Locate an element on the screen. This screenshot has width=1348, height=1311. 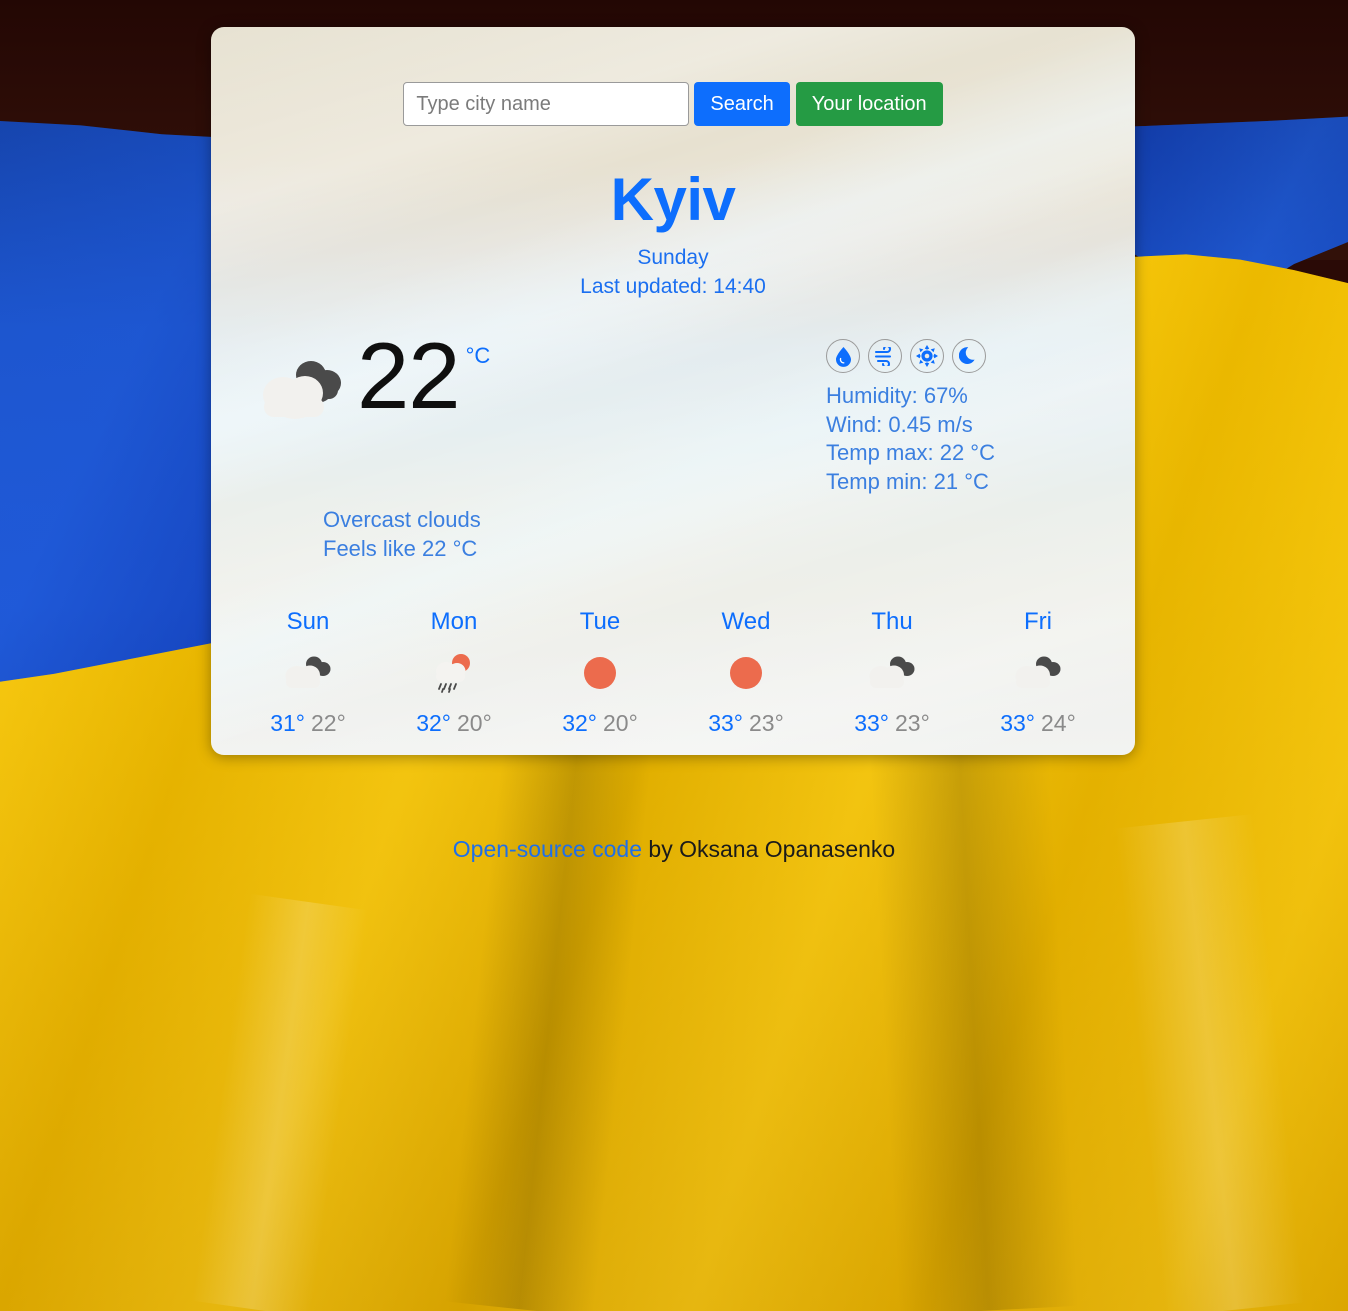
forecast-day-tue: Tue 32° 20° is located at coordinates (600, 672).